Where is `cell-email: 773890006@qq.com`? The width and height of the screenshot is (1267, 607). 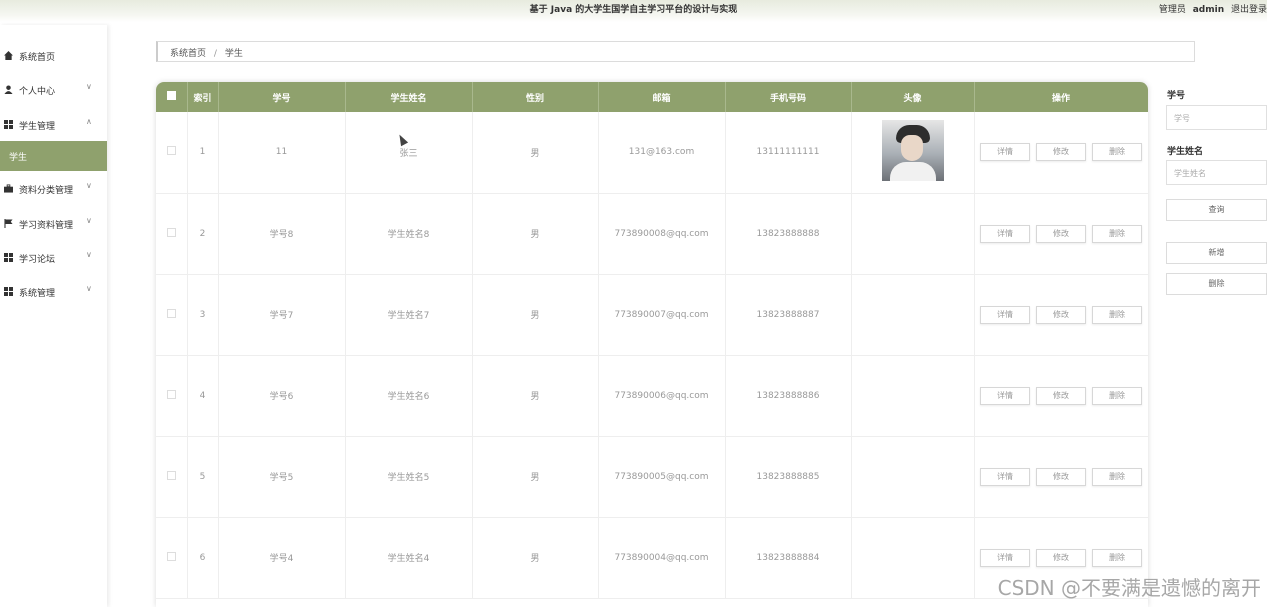 cell-email: 773890006@qq.com is located at coordinates (662, 396).